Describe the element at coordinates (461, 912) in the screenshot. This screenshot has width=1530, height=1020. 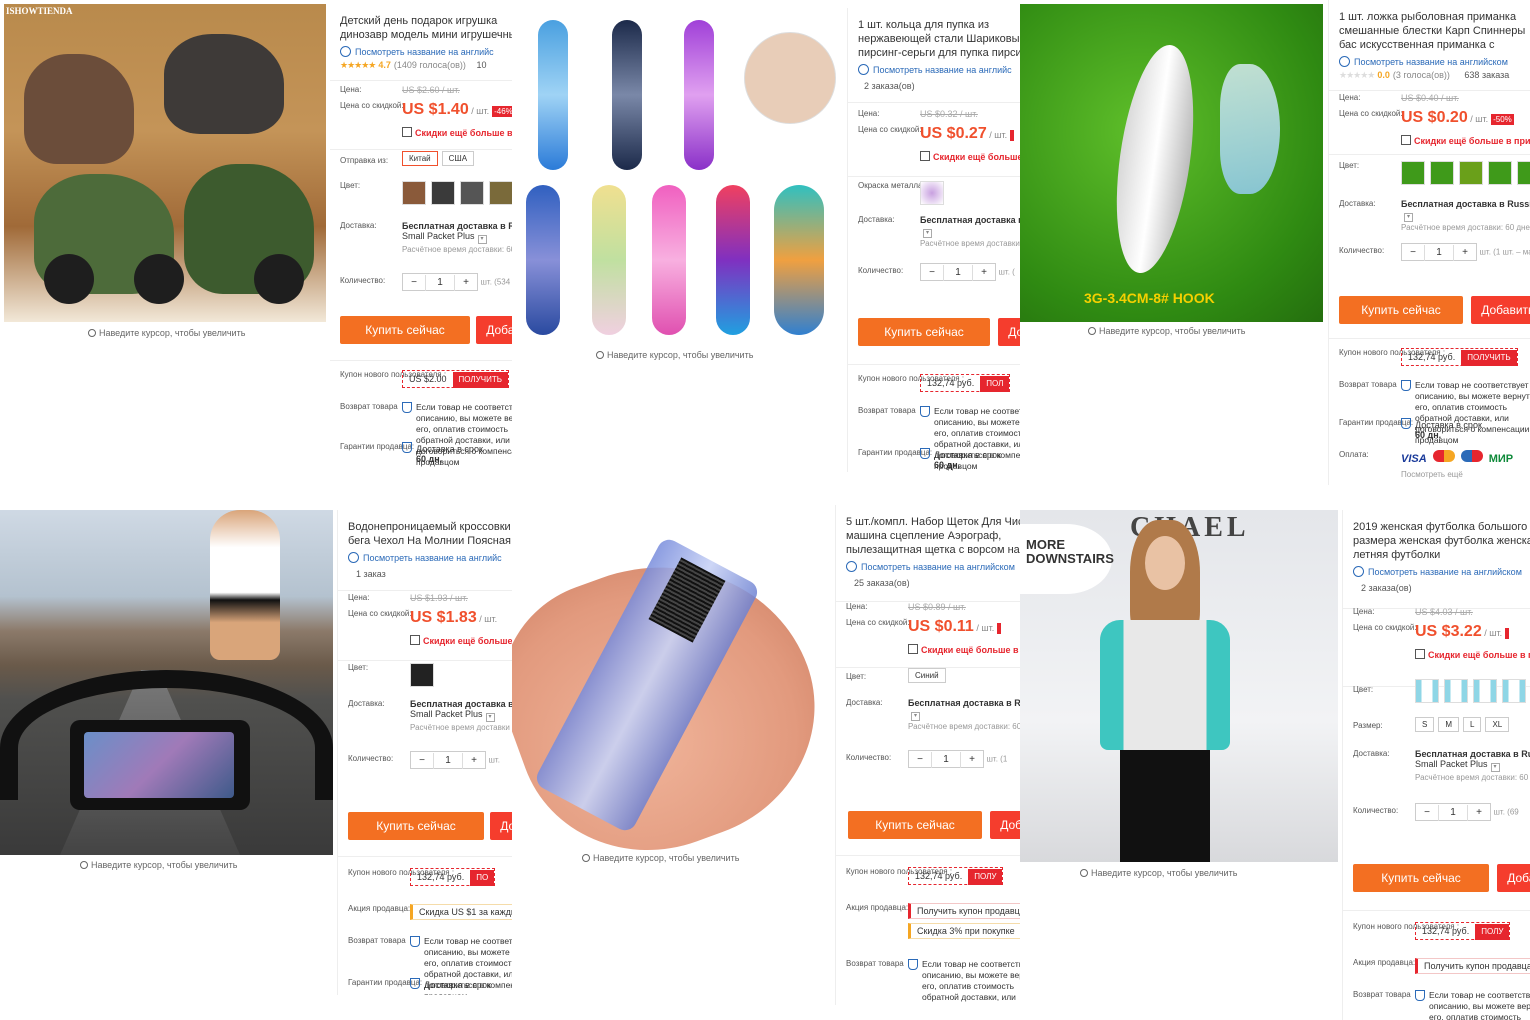
I see `seller-promo: Скидка US $1 за каждые` at that location.